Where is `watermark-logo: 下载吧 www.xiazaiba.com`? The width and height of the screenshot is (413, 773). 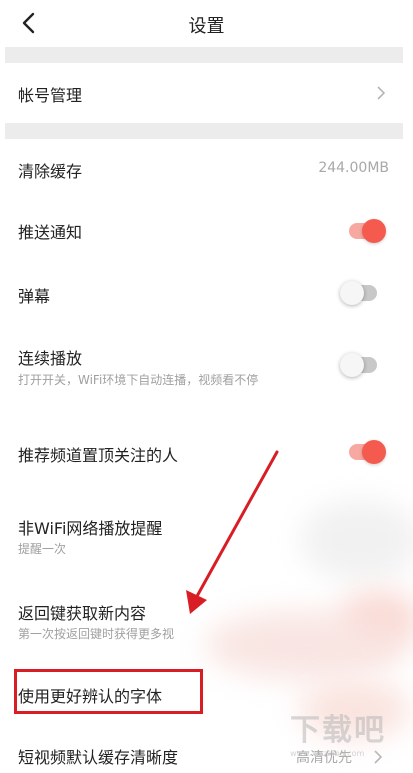
watermark-logo: 下载吧 www.xiazaiba.com is located at coordinates (351, 739).